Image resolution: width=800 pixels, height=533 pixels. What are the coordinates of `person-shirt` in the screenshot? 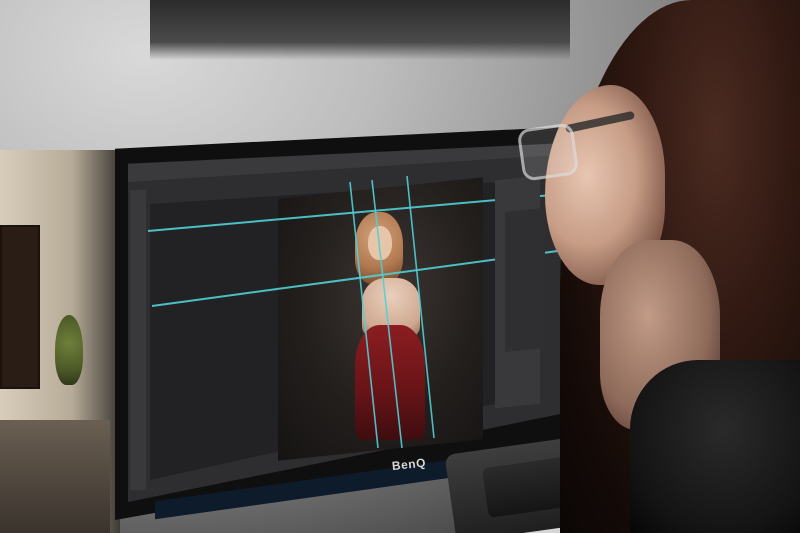 It's located at (715, 446).